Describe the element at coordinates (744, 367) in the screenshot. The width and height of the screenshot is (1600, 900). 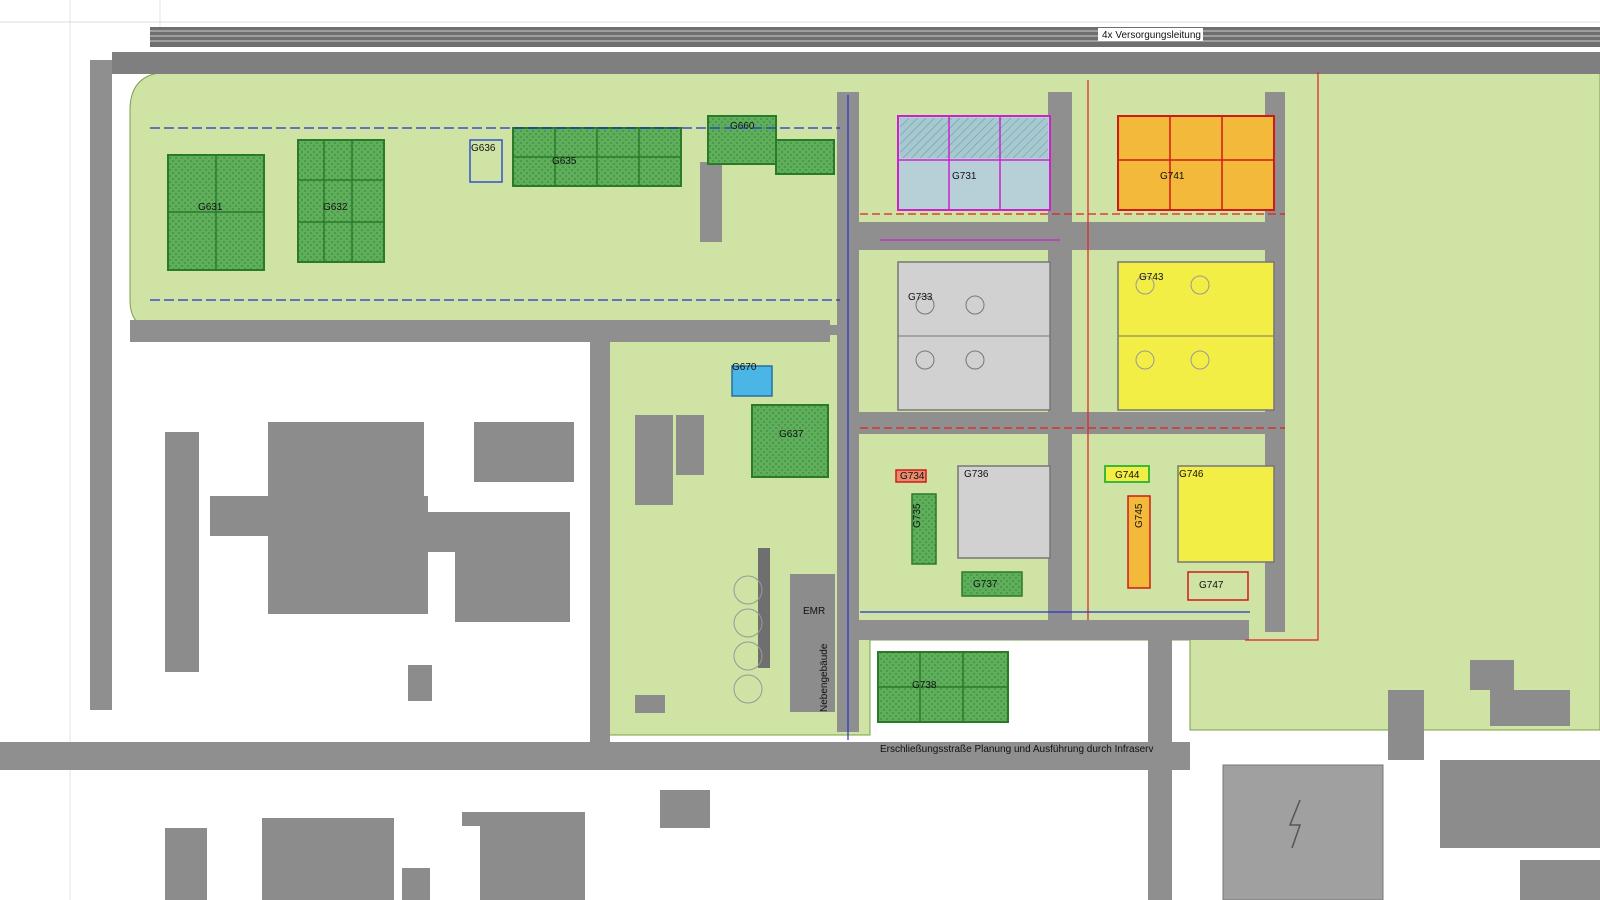
I see `block-label: G670` at that location.